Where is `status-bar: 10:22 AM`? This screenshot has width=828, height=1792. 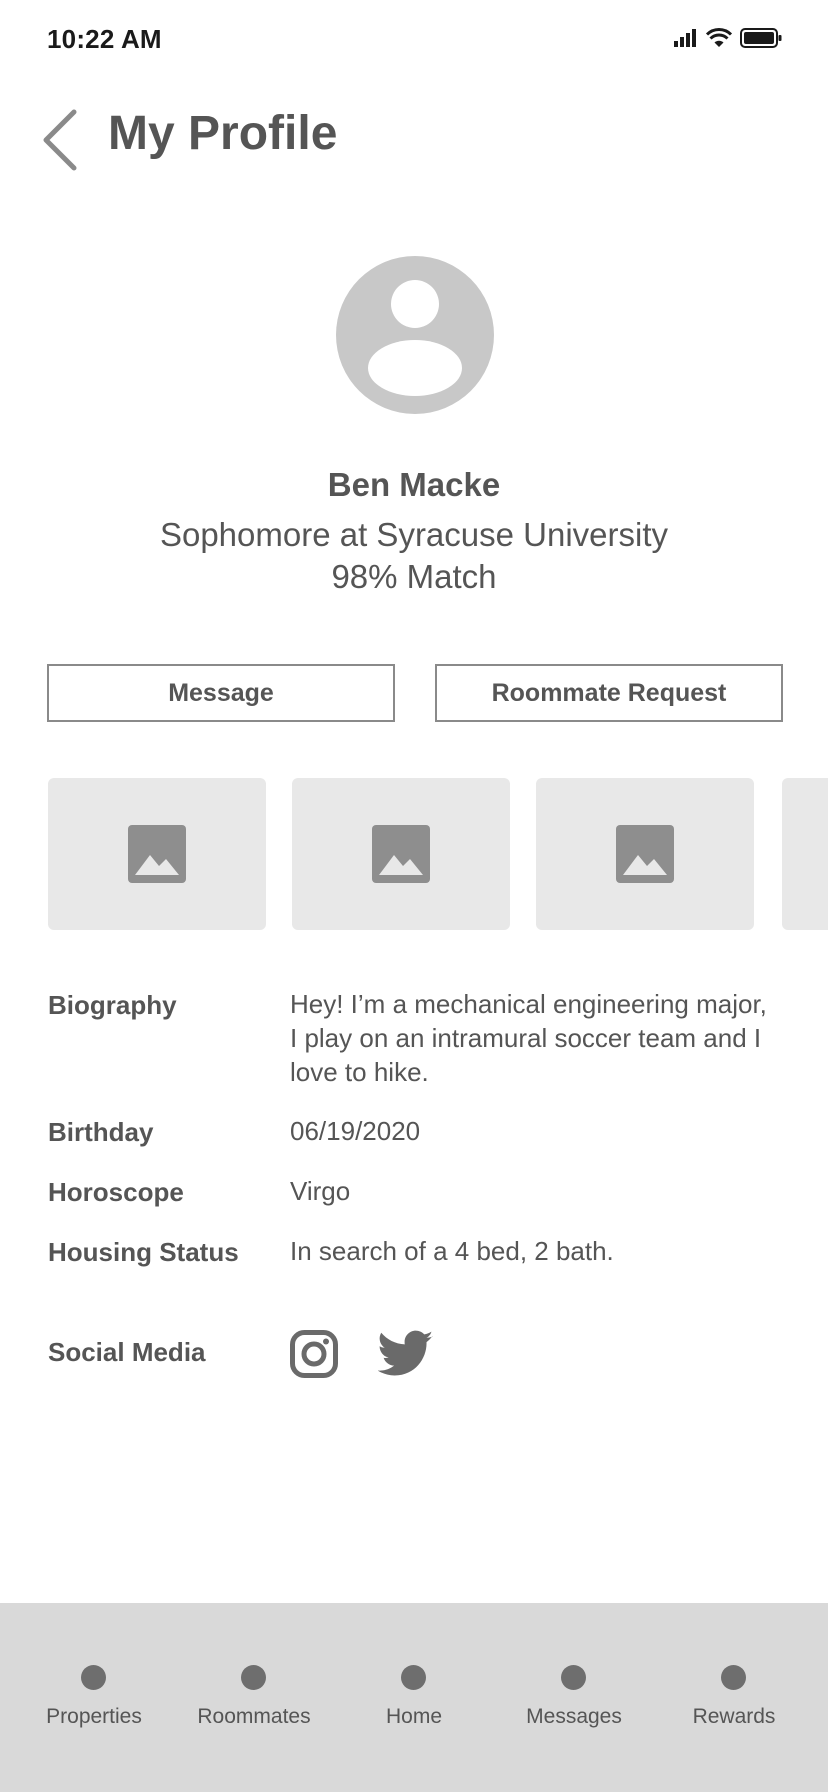 status-bar: 10:22 AM is located at coordinates (414, 40).